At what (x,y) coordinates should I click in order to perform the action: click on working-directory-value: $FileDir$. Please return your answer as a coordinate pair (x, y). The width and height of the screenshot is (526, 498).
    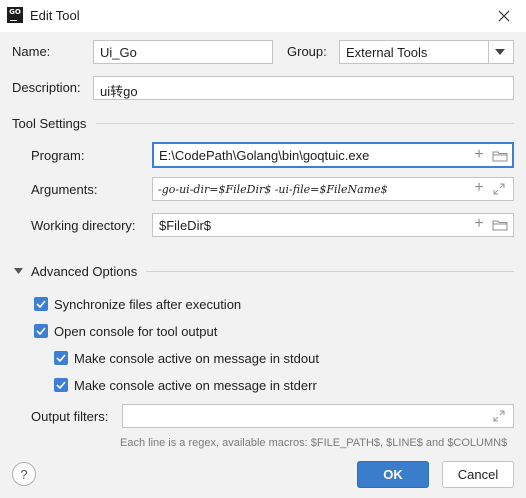
    Looking at the image, I should click on (185, 225).